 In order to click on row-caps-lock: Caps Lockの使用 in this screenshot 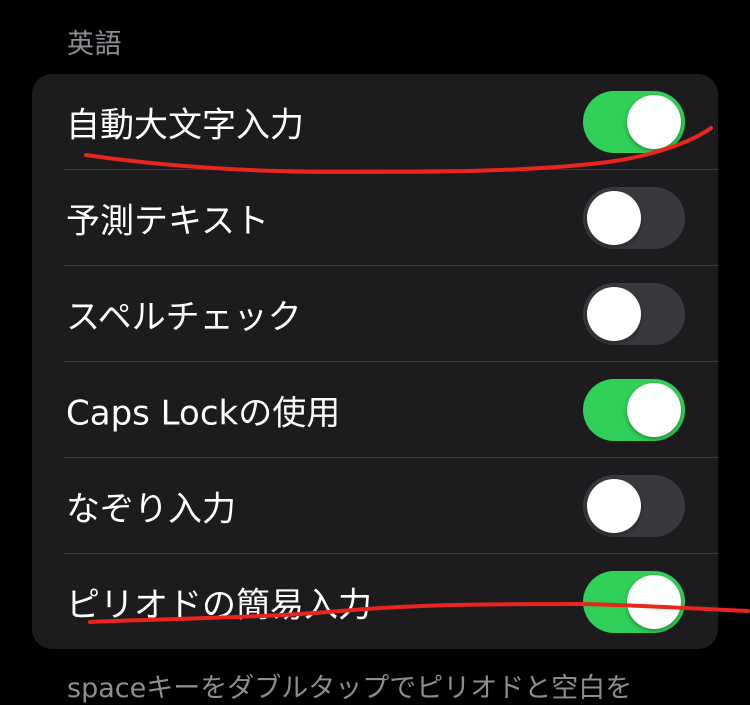, I will do `click(375, 410)`.